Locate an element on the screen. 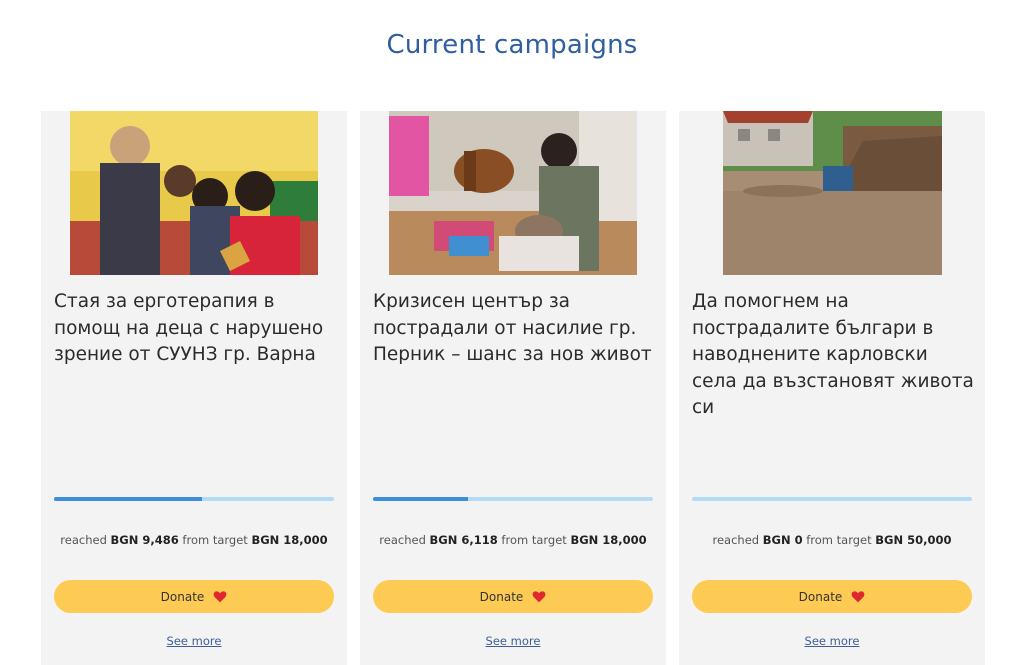 The width and height of the screenshot is (1024, 665). campaign-image-playroom is located at coordinates (513, 193).